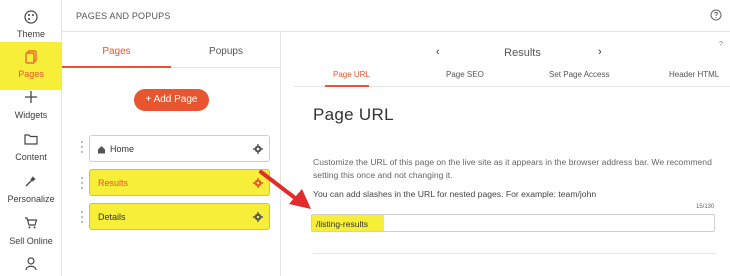 The height and width of the screenshot is (276, 730). I want to click on tab-page-seo: Page SEO, so click(465, 74).